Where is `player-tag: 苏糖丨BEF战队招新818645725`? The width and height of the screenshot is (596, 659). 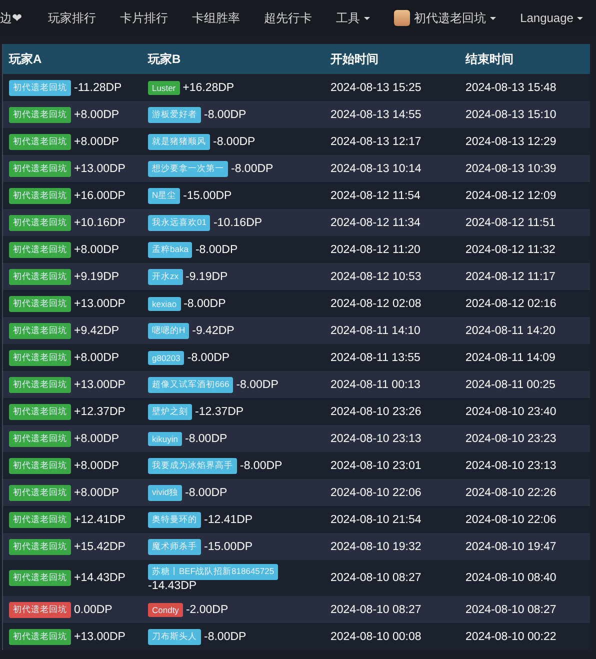
player-tag: 苏糖丨BEF战队招新818645725 is located at coordinates (213, 572).